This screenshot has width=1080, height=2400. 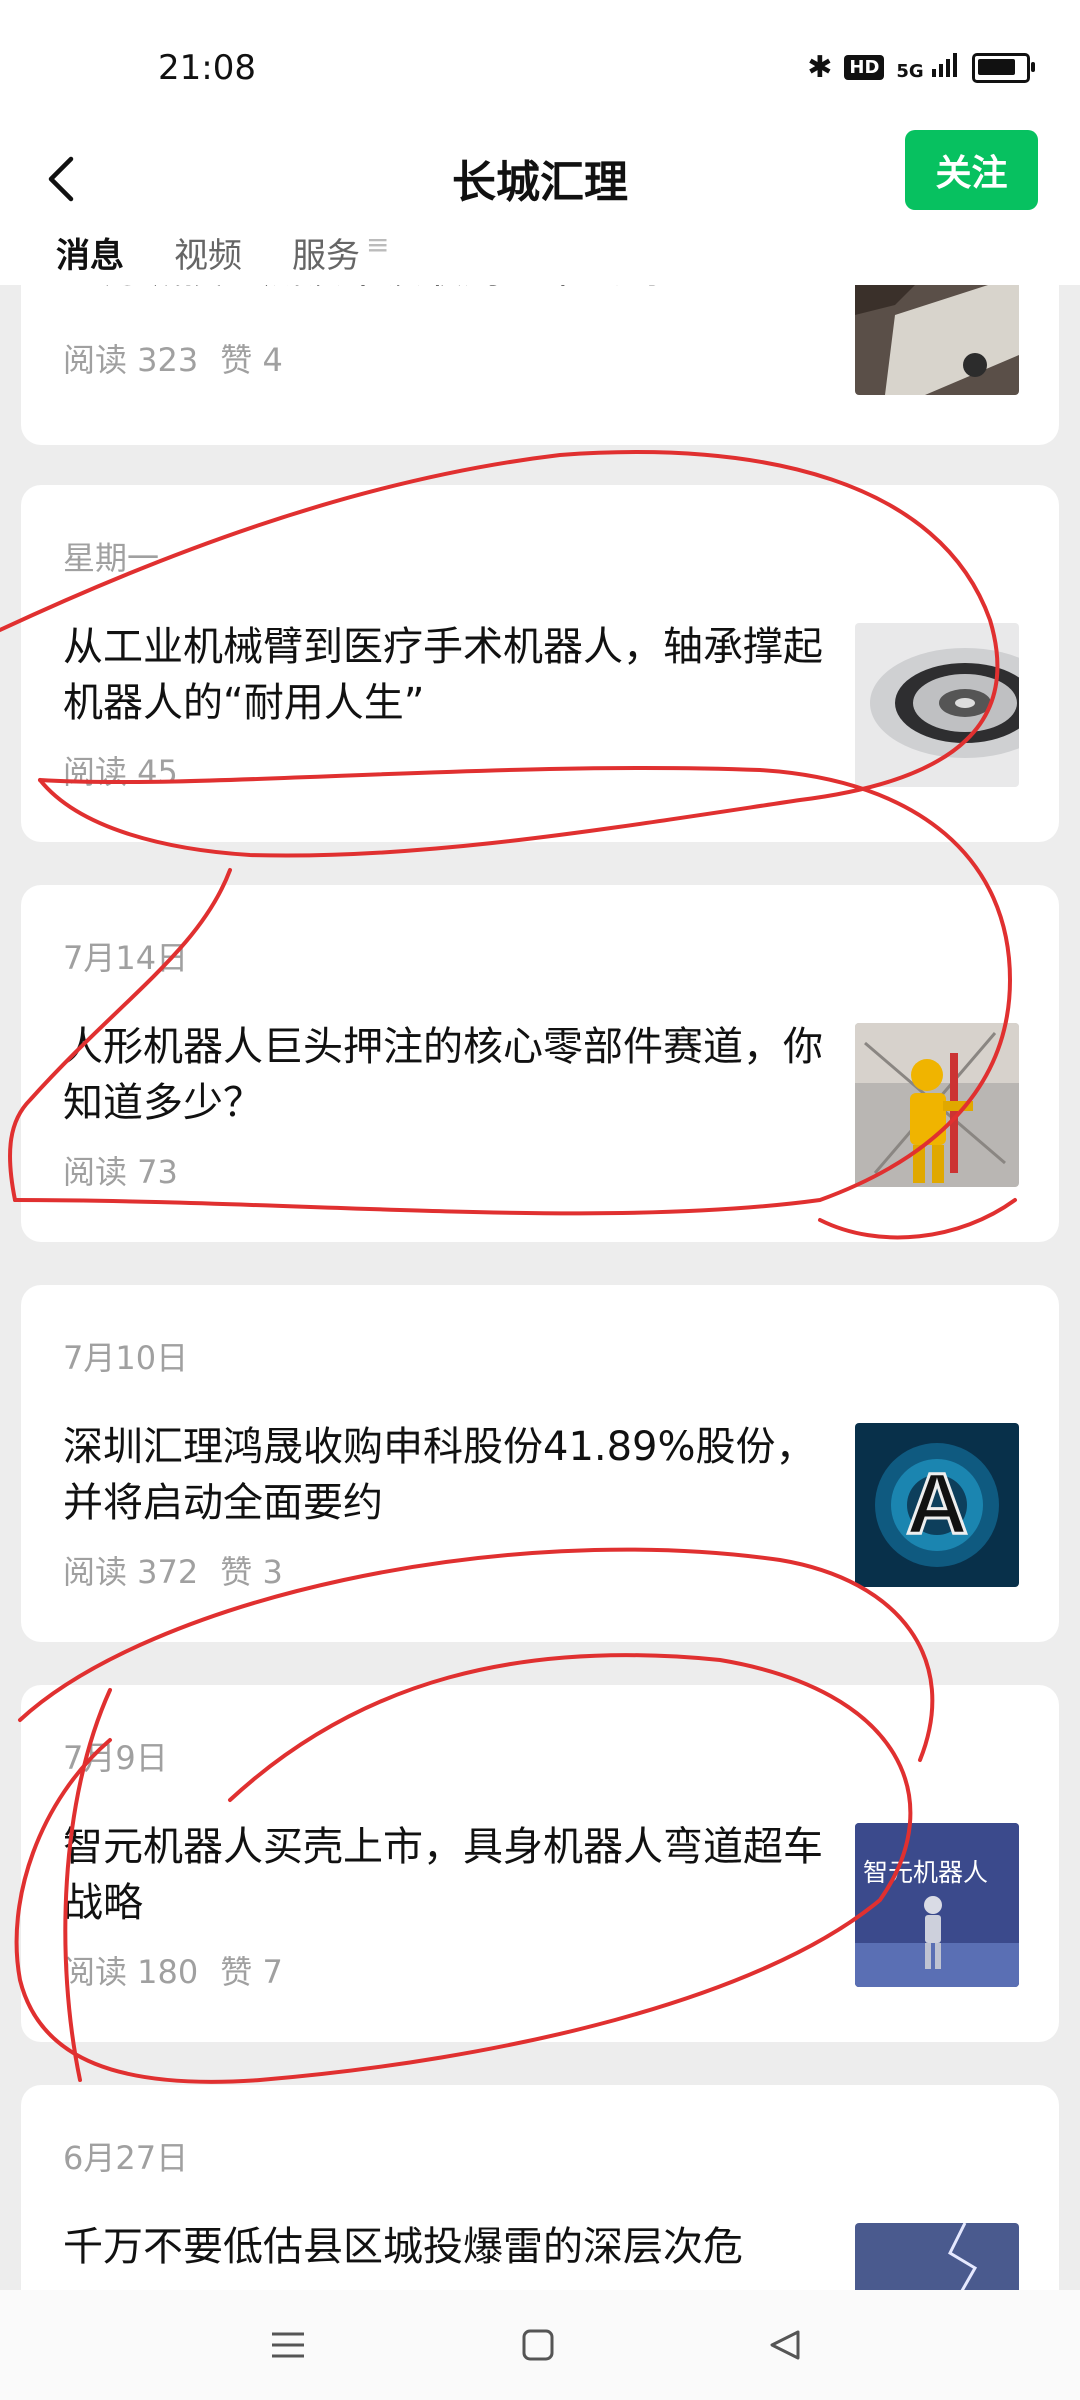 What do you see at coordinates (403, 2247) in the screenshot?
I see `article-title: 千万不要低估县区城投爆雷的深层次危` at bounding box center [403, 2247].